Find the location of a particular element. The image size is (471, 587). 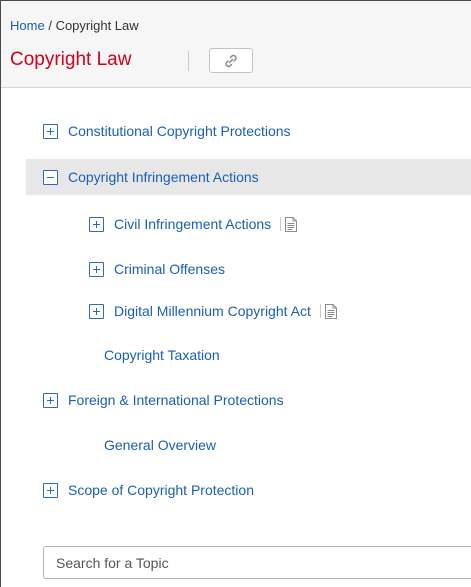

tree-item-label: Copyright Taxation is located at coordinates (162, 355).